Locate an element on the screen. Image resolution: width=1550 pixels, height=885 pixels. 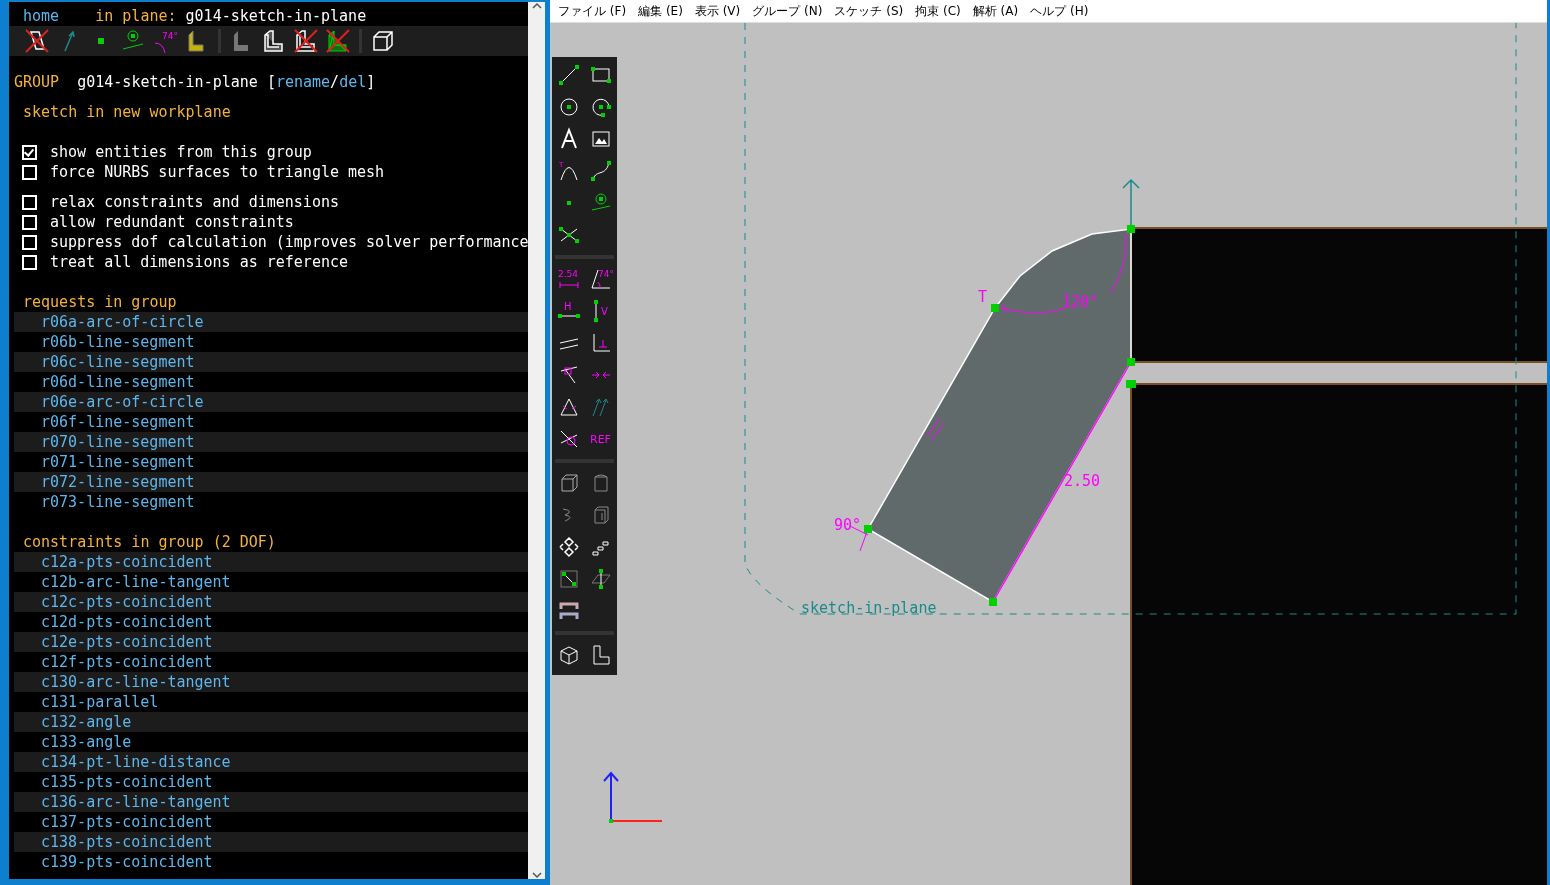
home-link: home is located at coordinates (41, 16).